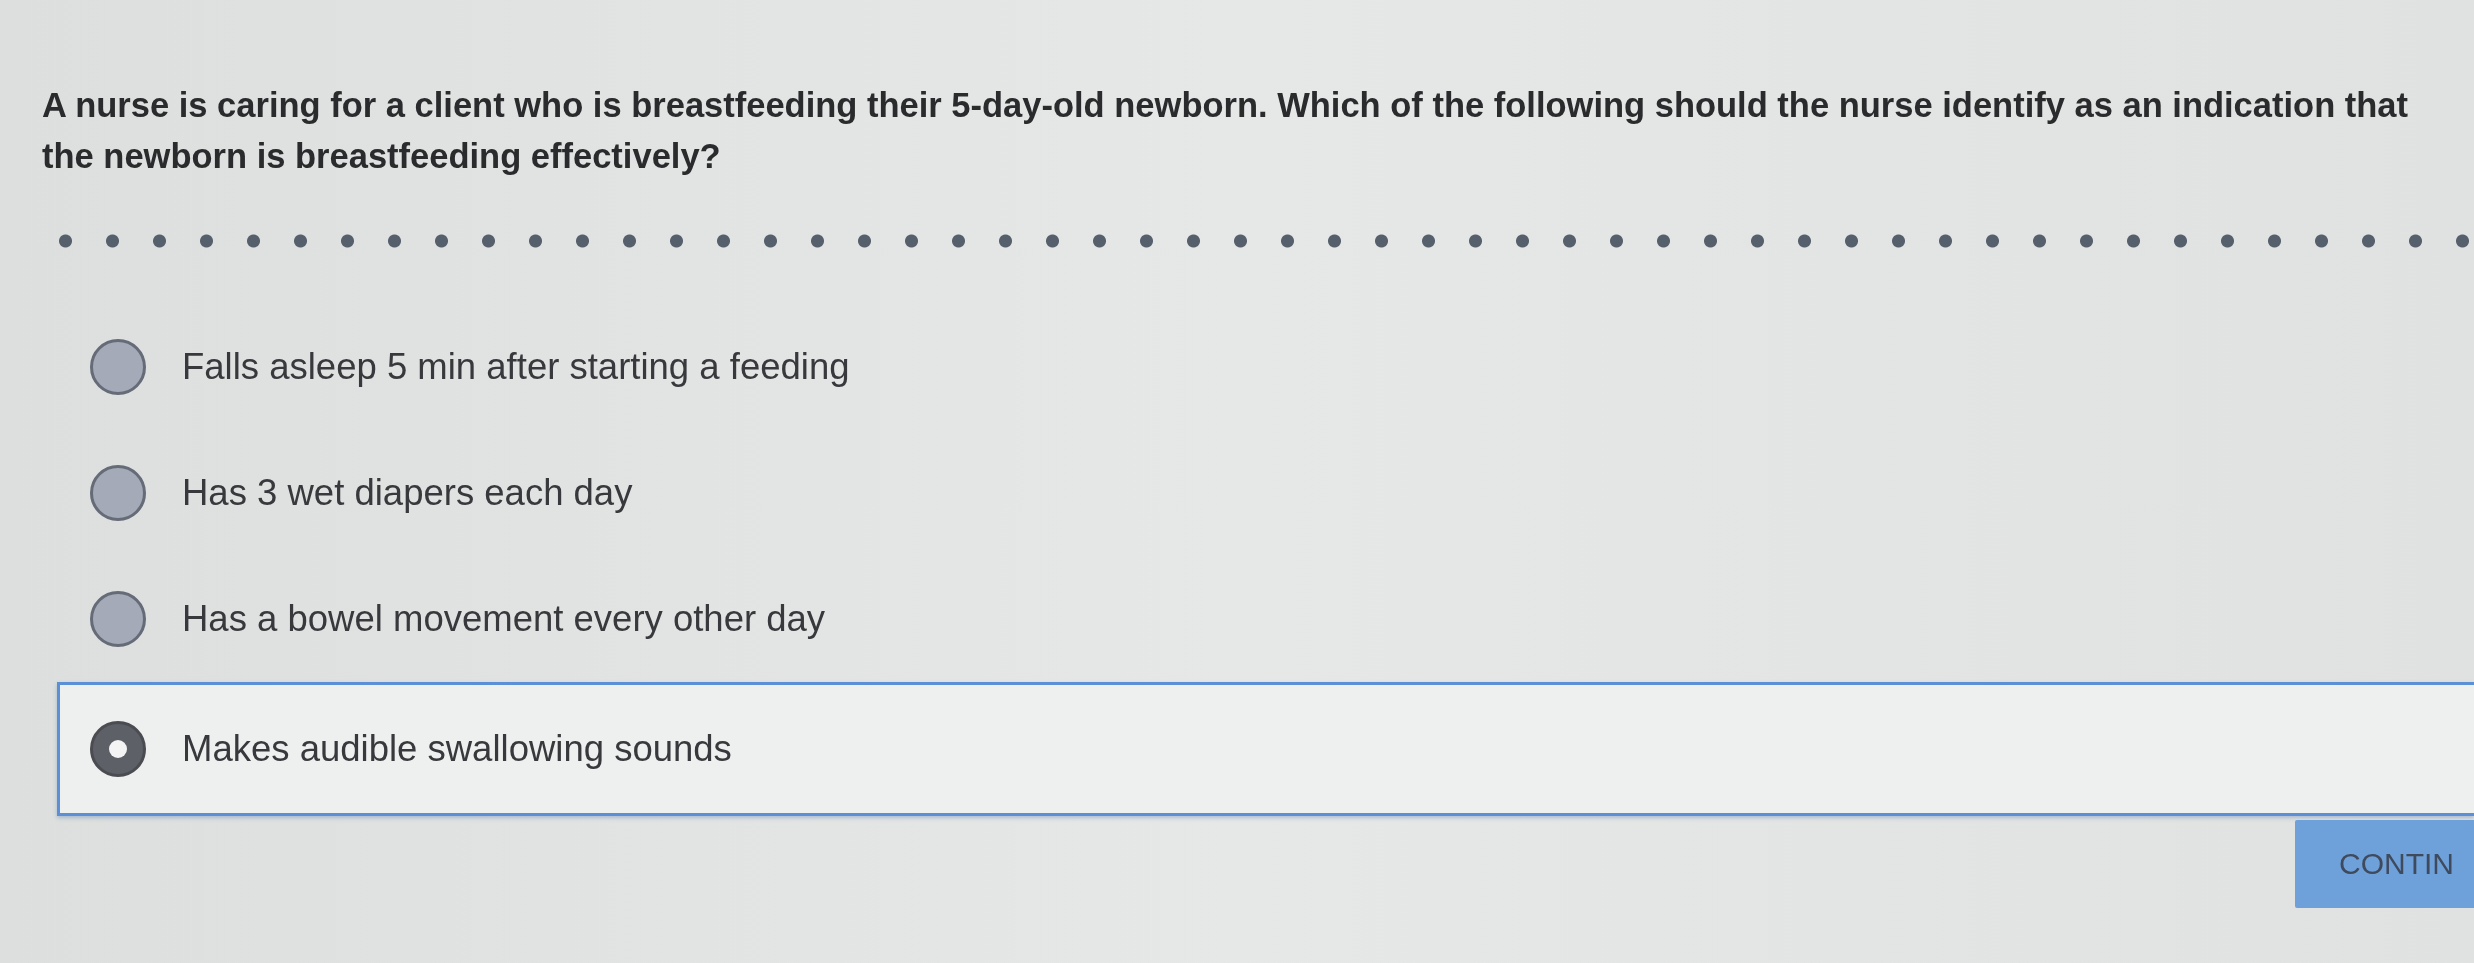  I want to click on option-label: Has a bowel movement every other day, so click(504, 619).